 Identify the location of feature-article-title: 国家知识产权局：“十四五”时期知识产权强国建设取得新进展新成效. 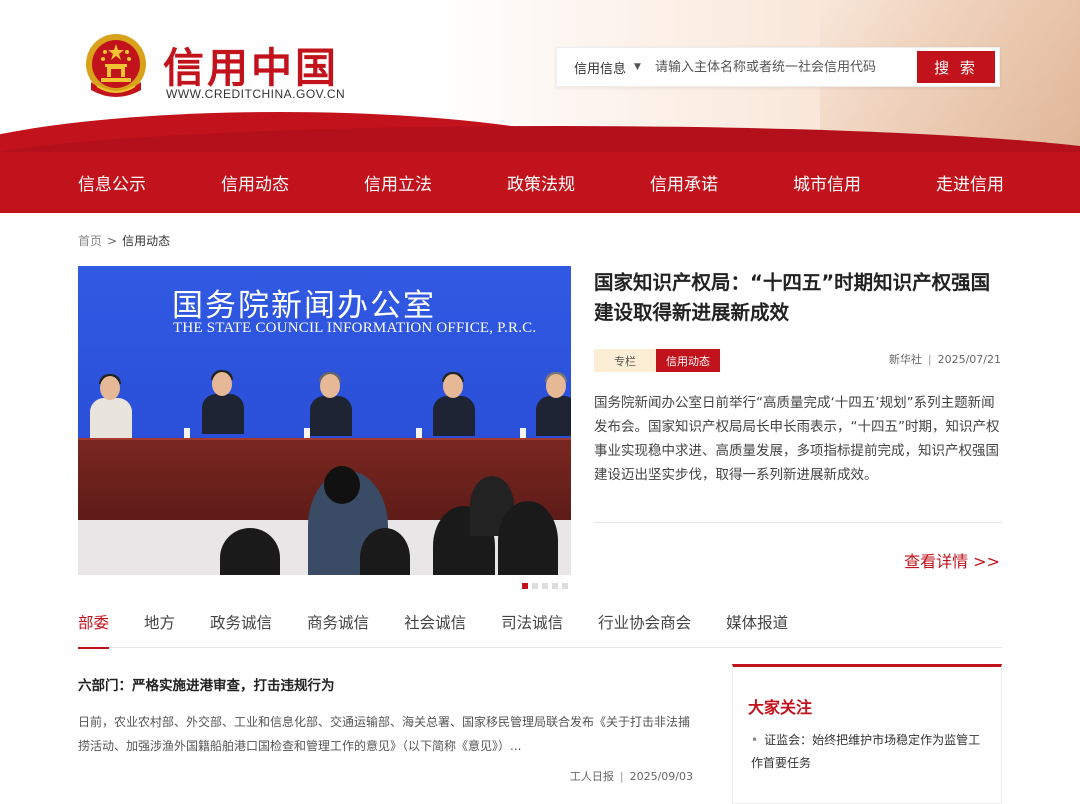
(799, 298).